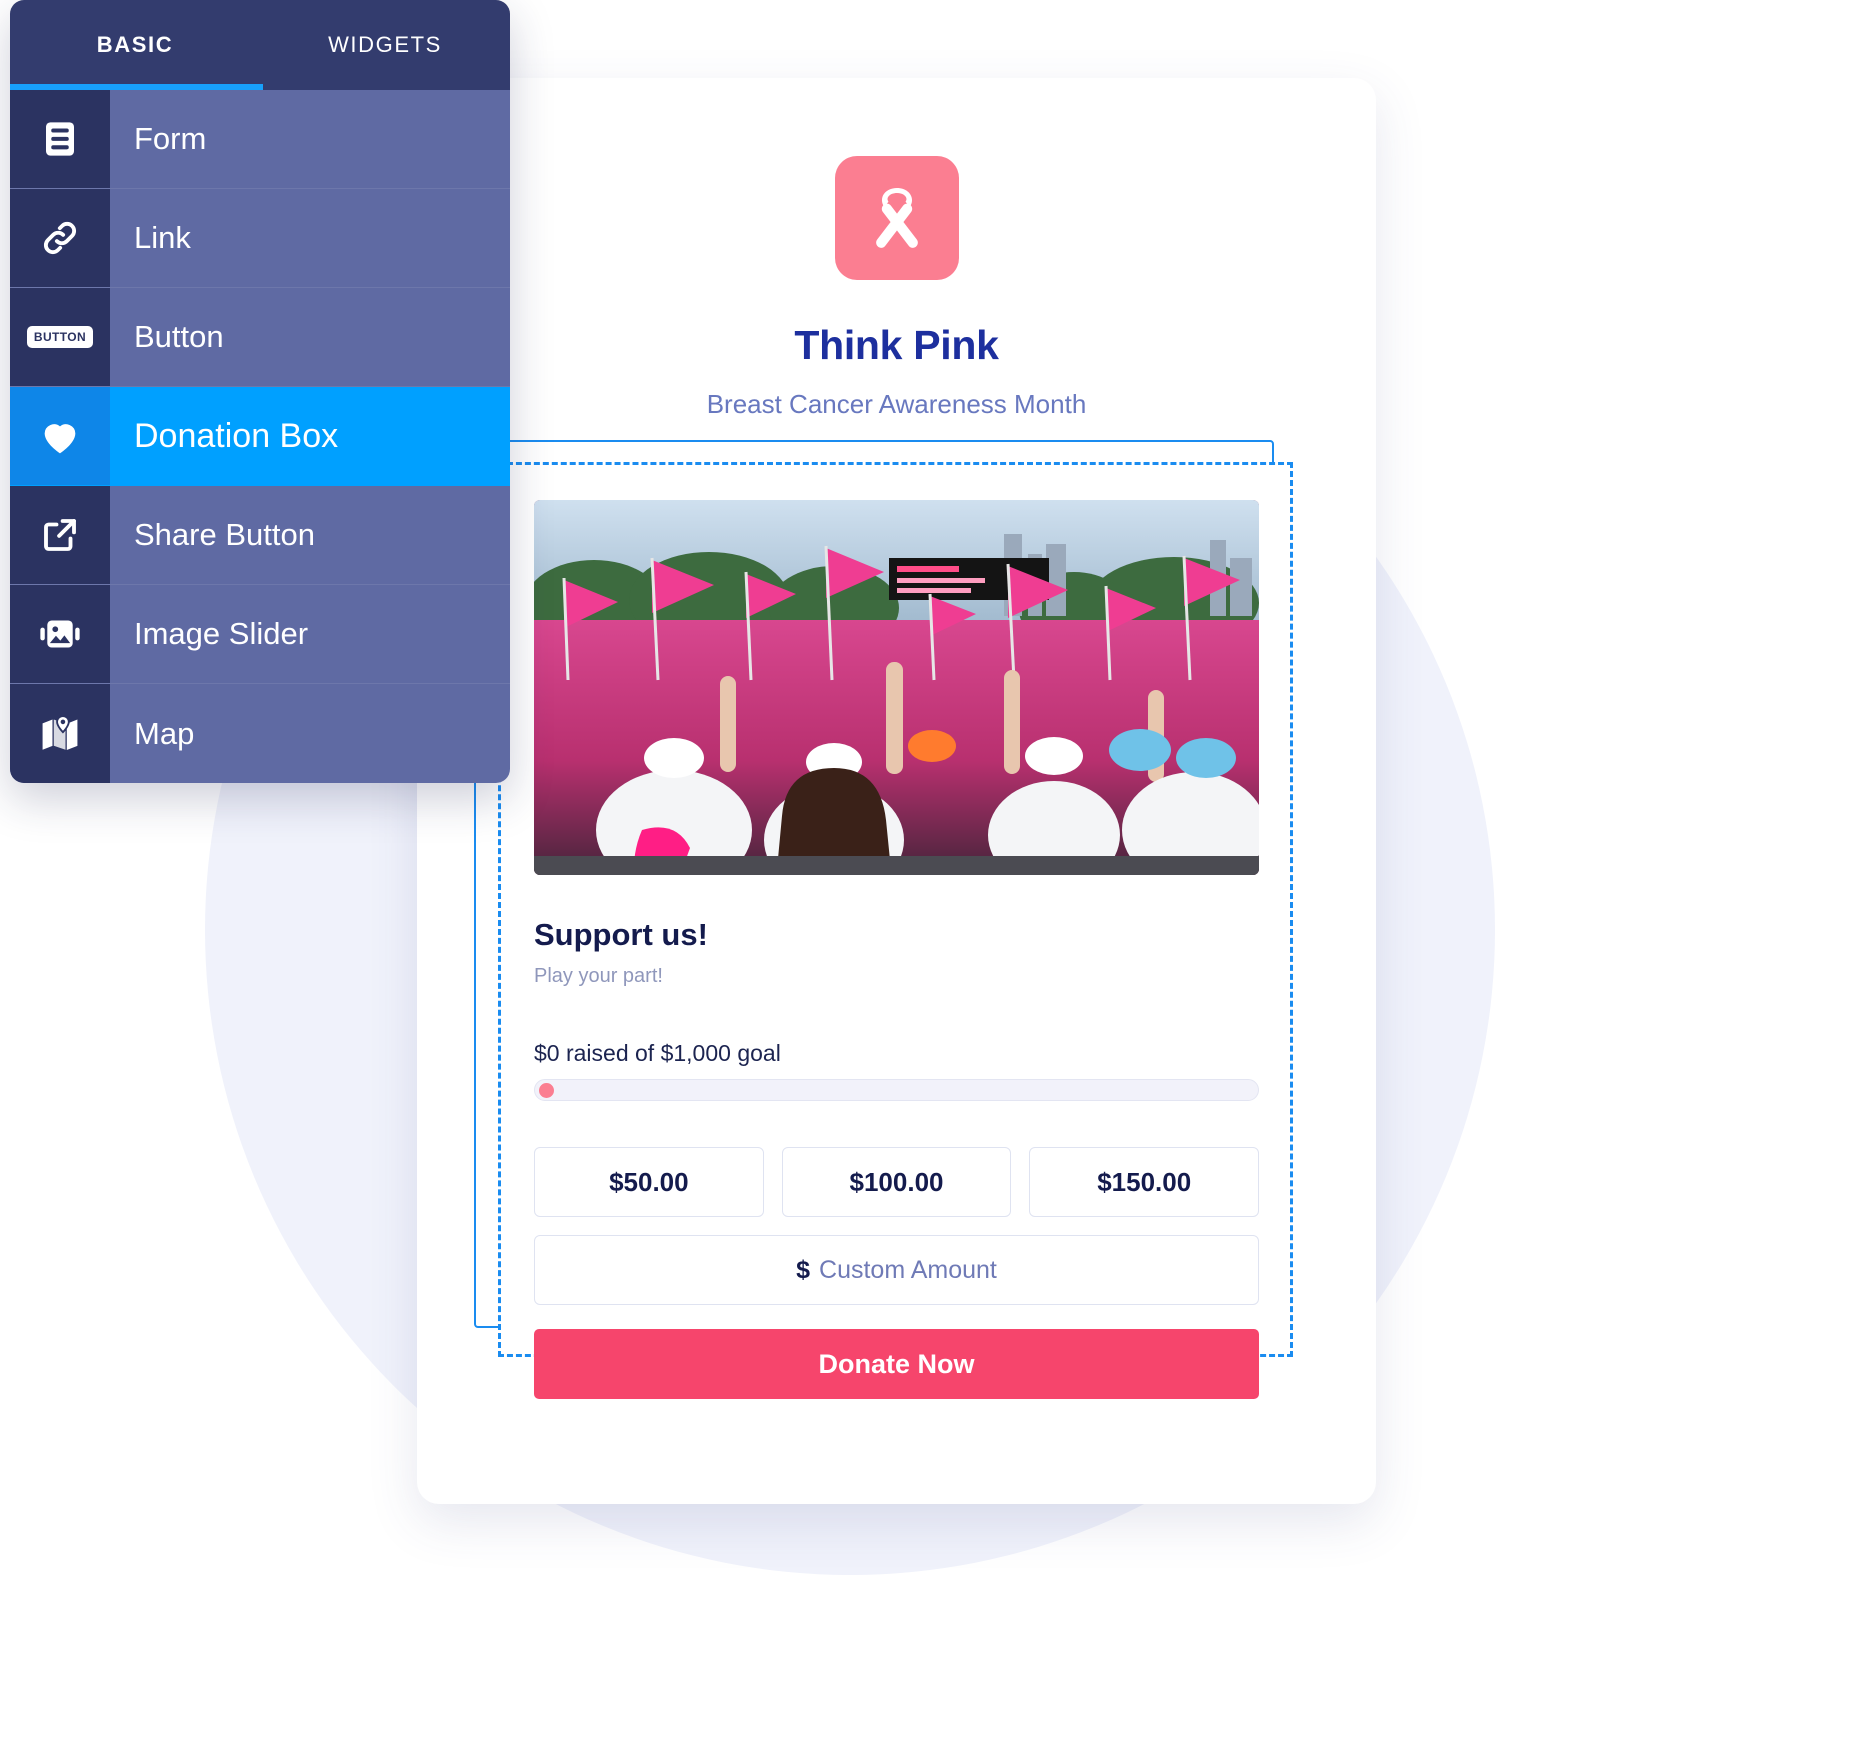 The height and width of the screenshot is (1759, 1874). I want to click on sidebar-item-label: Link, so click(162, 237).